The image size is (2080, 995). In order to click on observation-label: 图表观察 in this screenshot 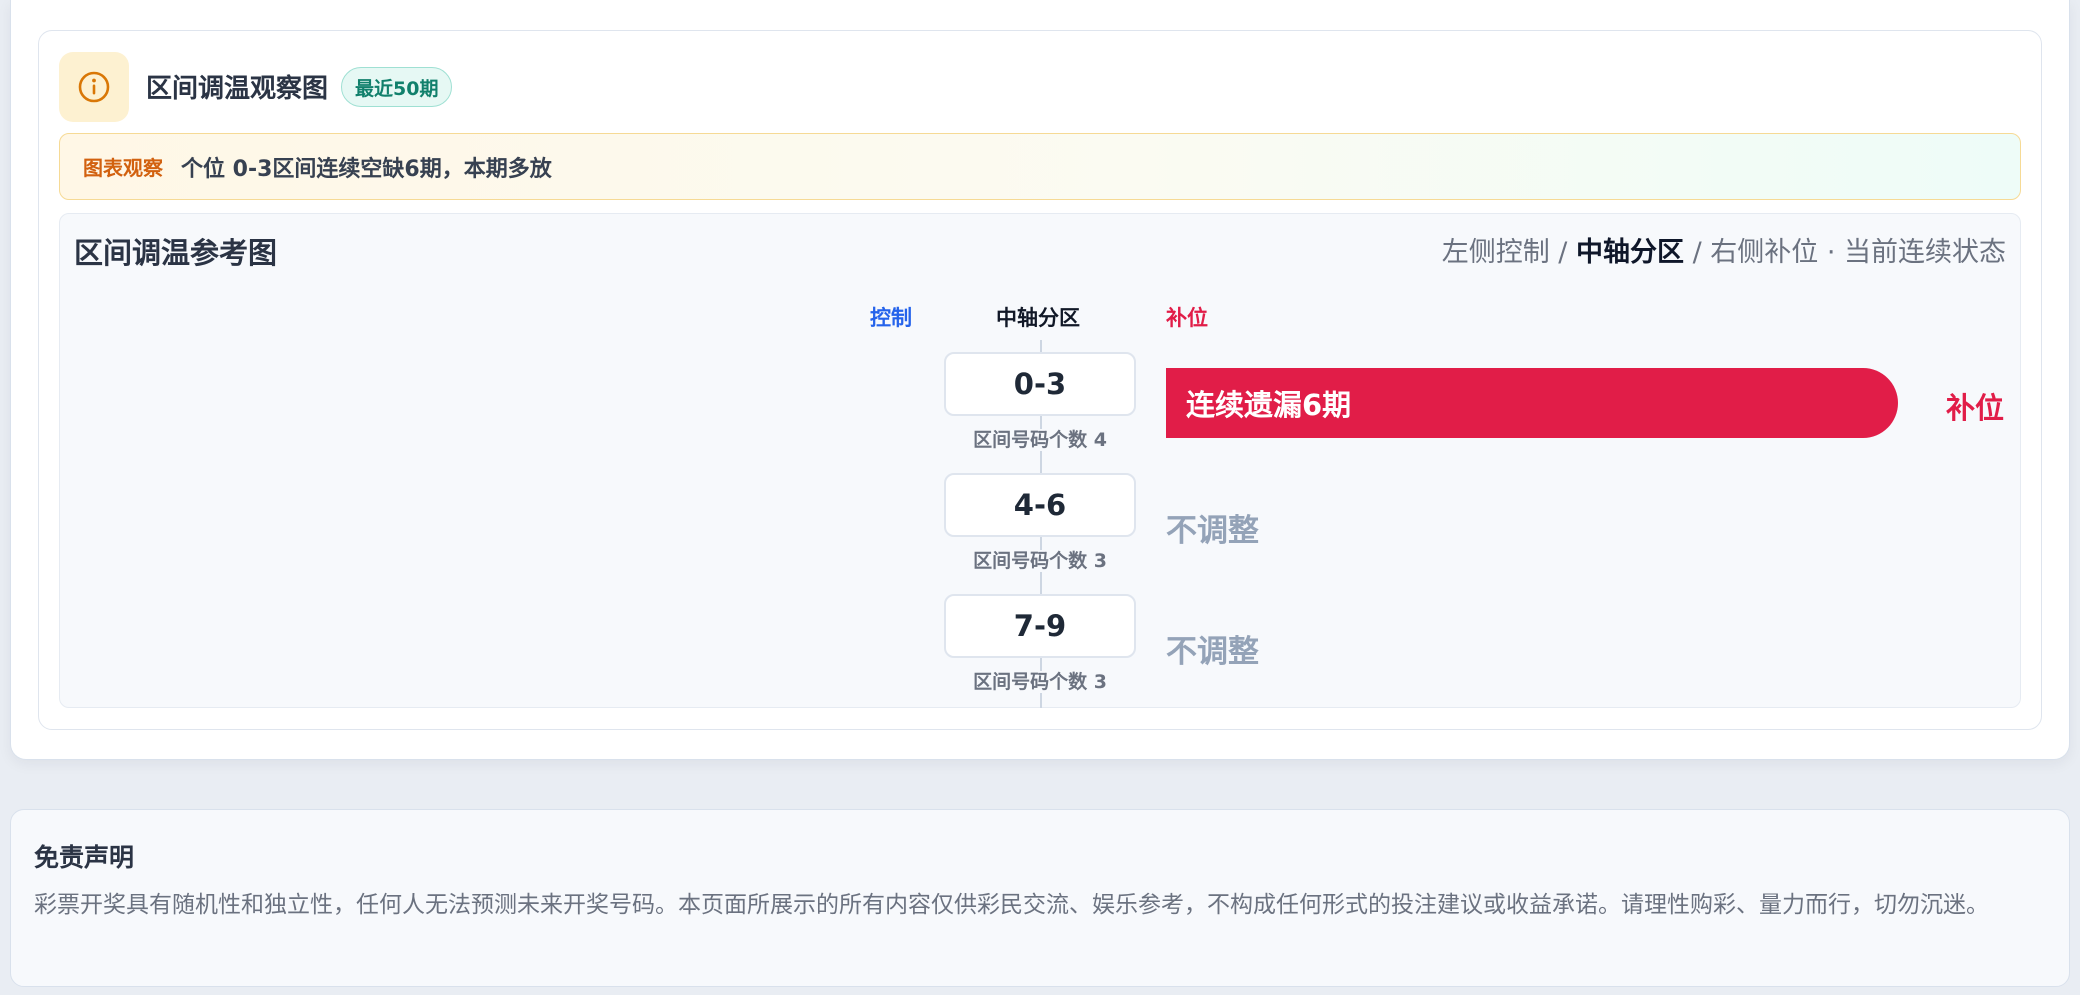, I will do `click(123, 168)`.